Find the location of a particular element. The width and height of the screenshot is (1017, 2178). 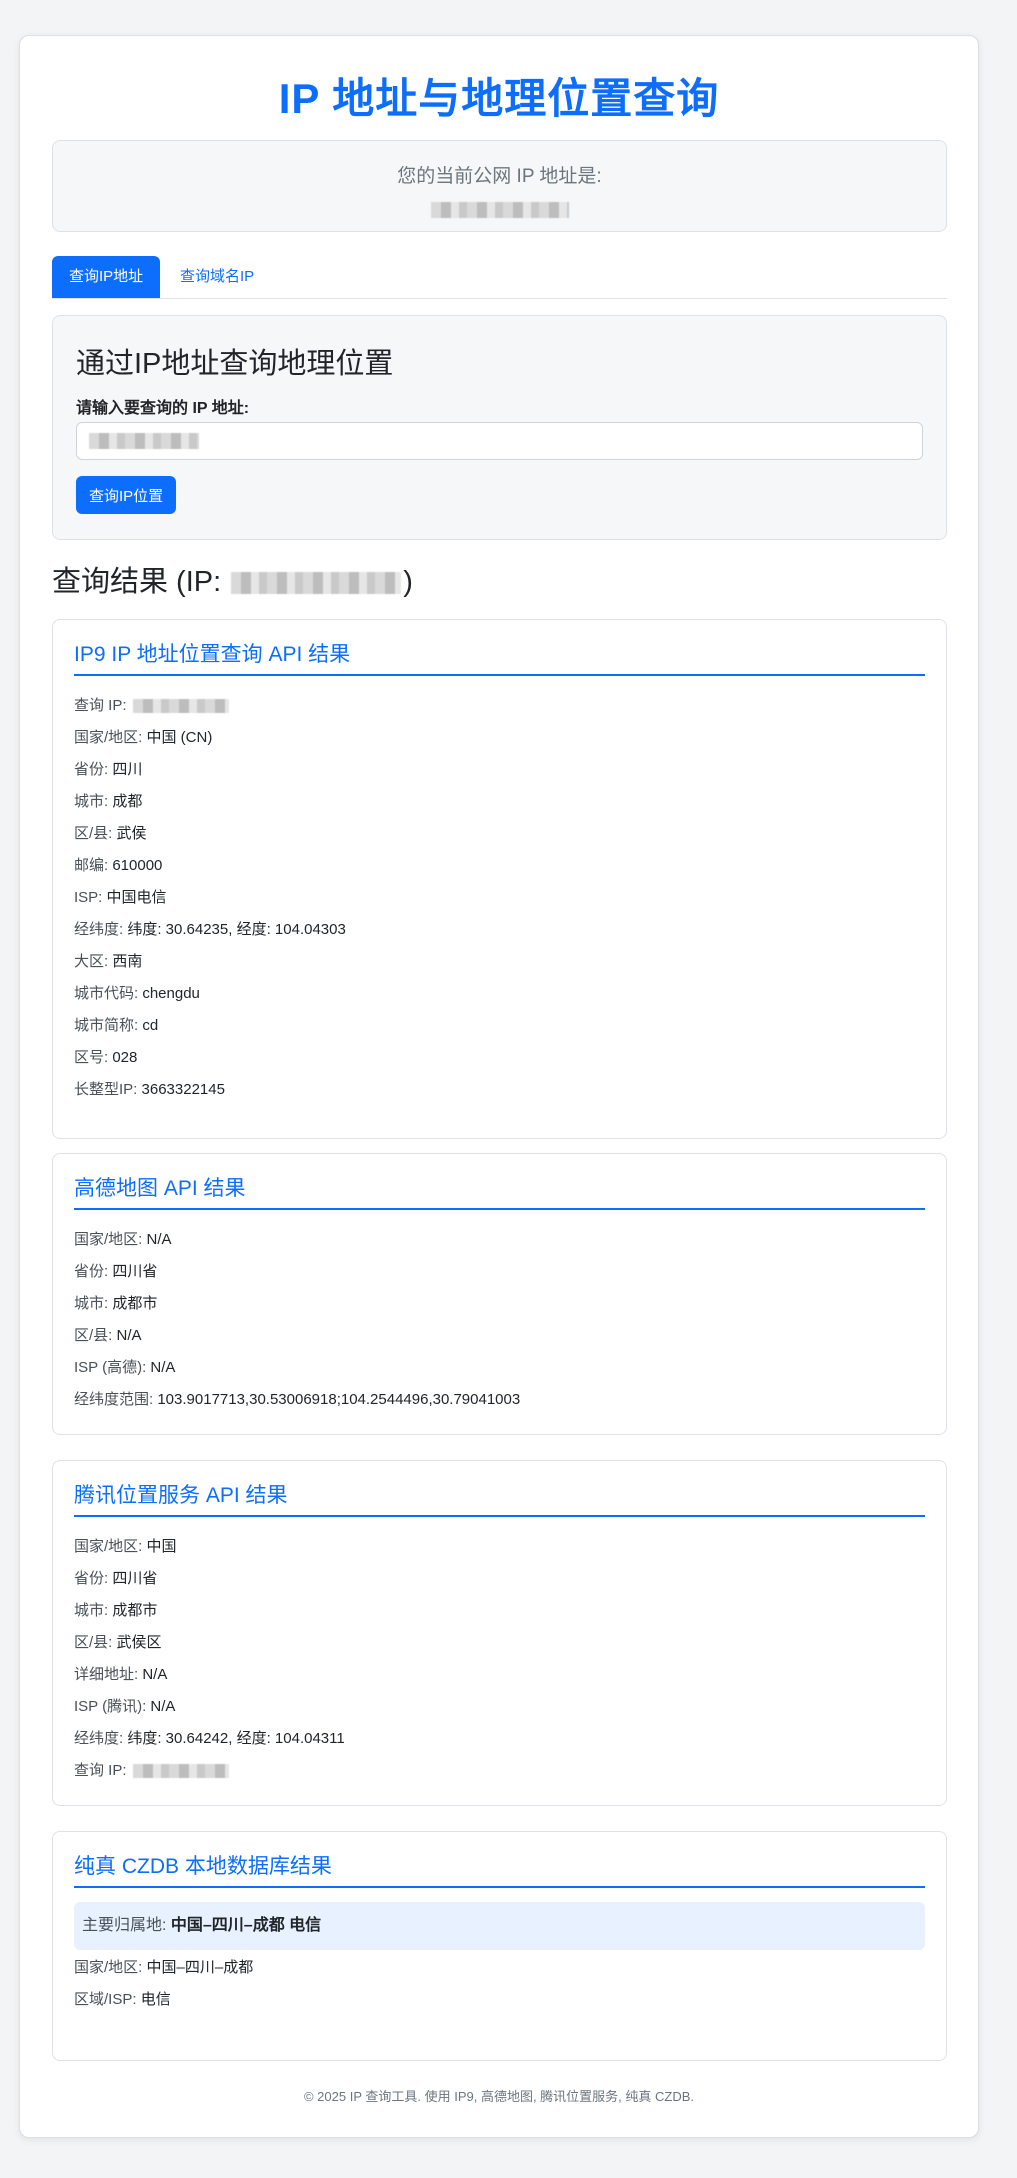

amap-row-isp: ISP (高德): N/A is located at coordinates (125, 1367).